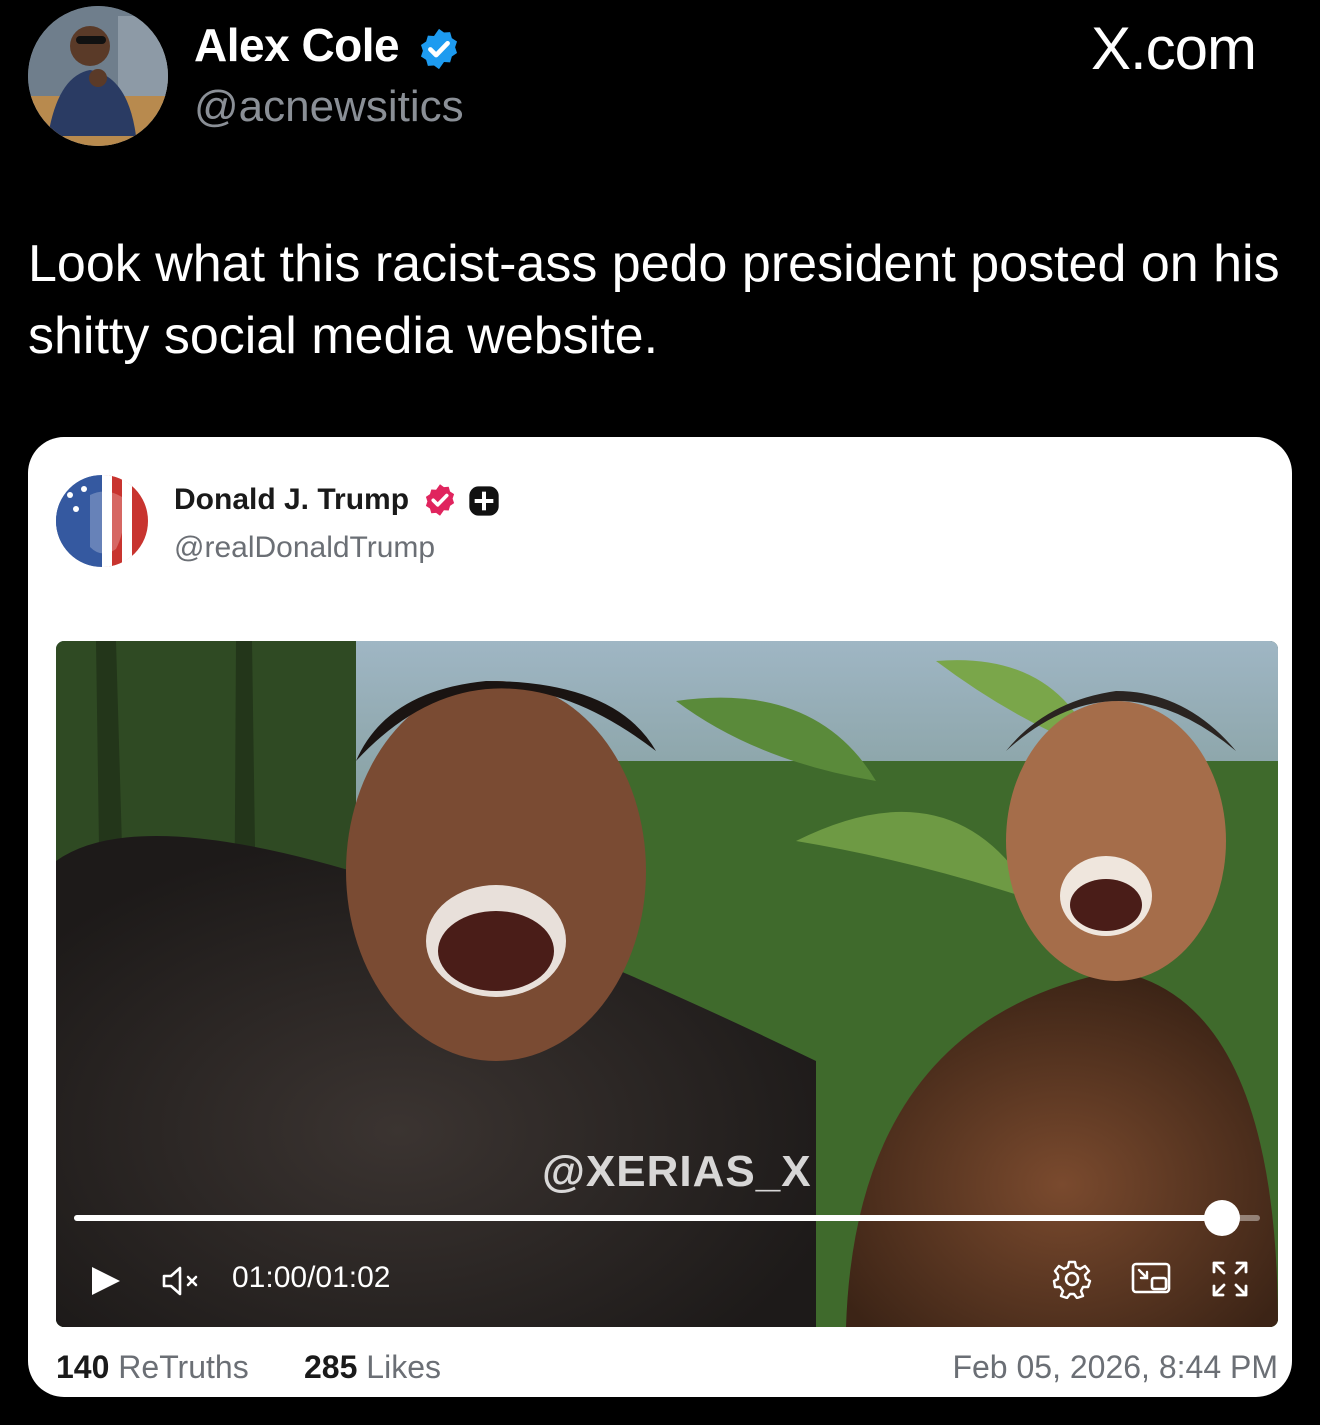 This screenshot has width=1320, height=1425. Describe the element at coordinates (1151, 1279) in the screenshot. I see `picture-in-picture-icon` at that location.